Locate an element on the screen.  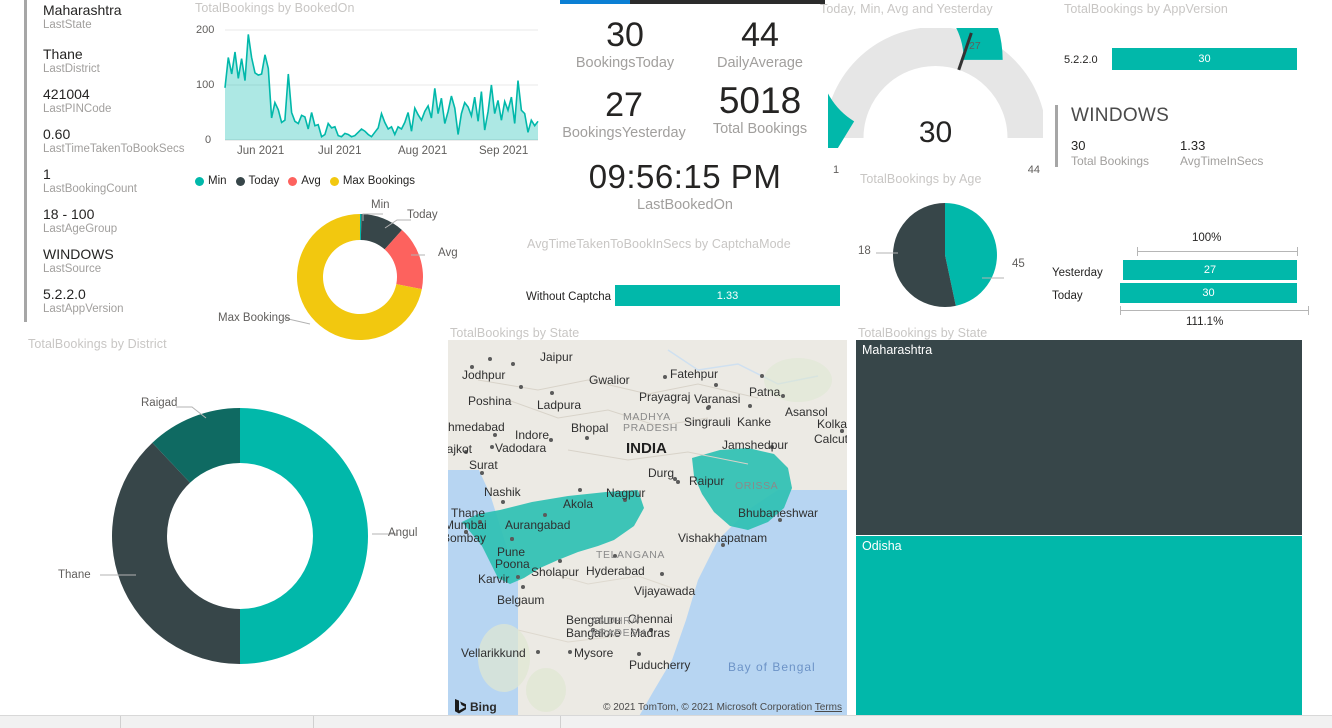
funnel-bottom-percent: 111.1% is located at coordinates (1205, 322).